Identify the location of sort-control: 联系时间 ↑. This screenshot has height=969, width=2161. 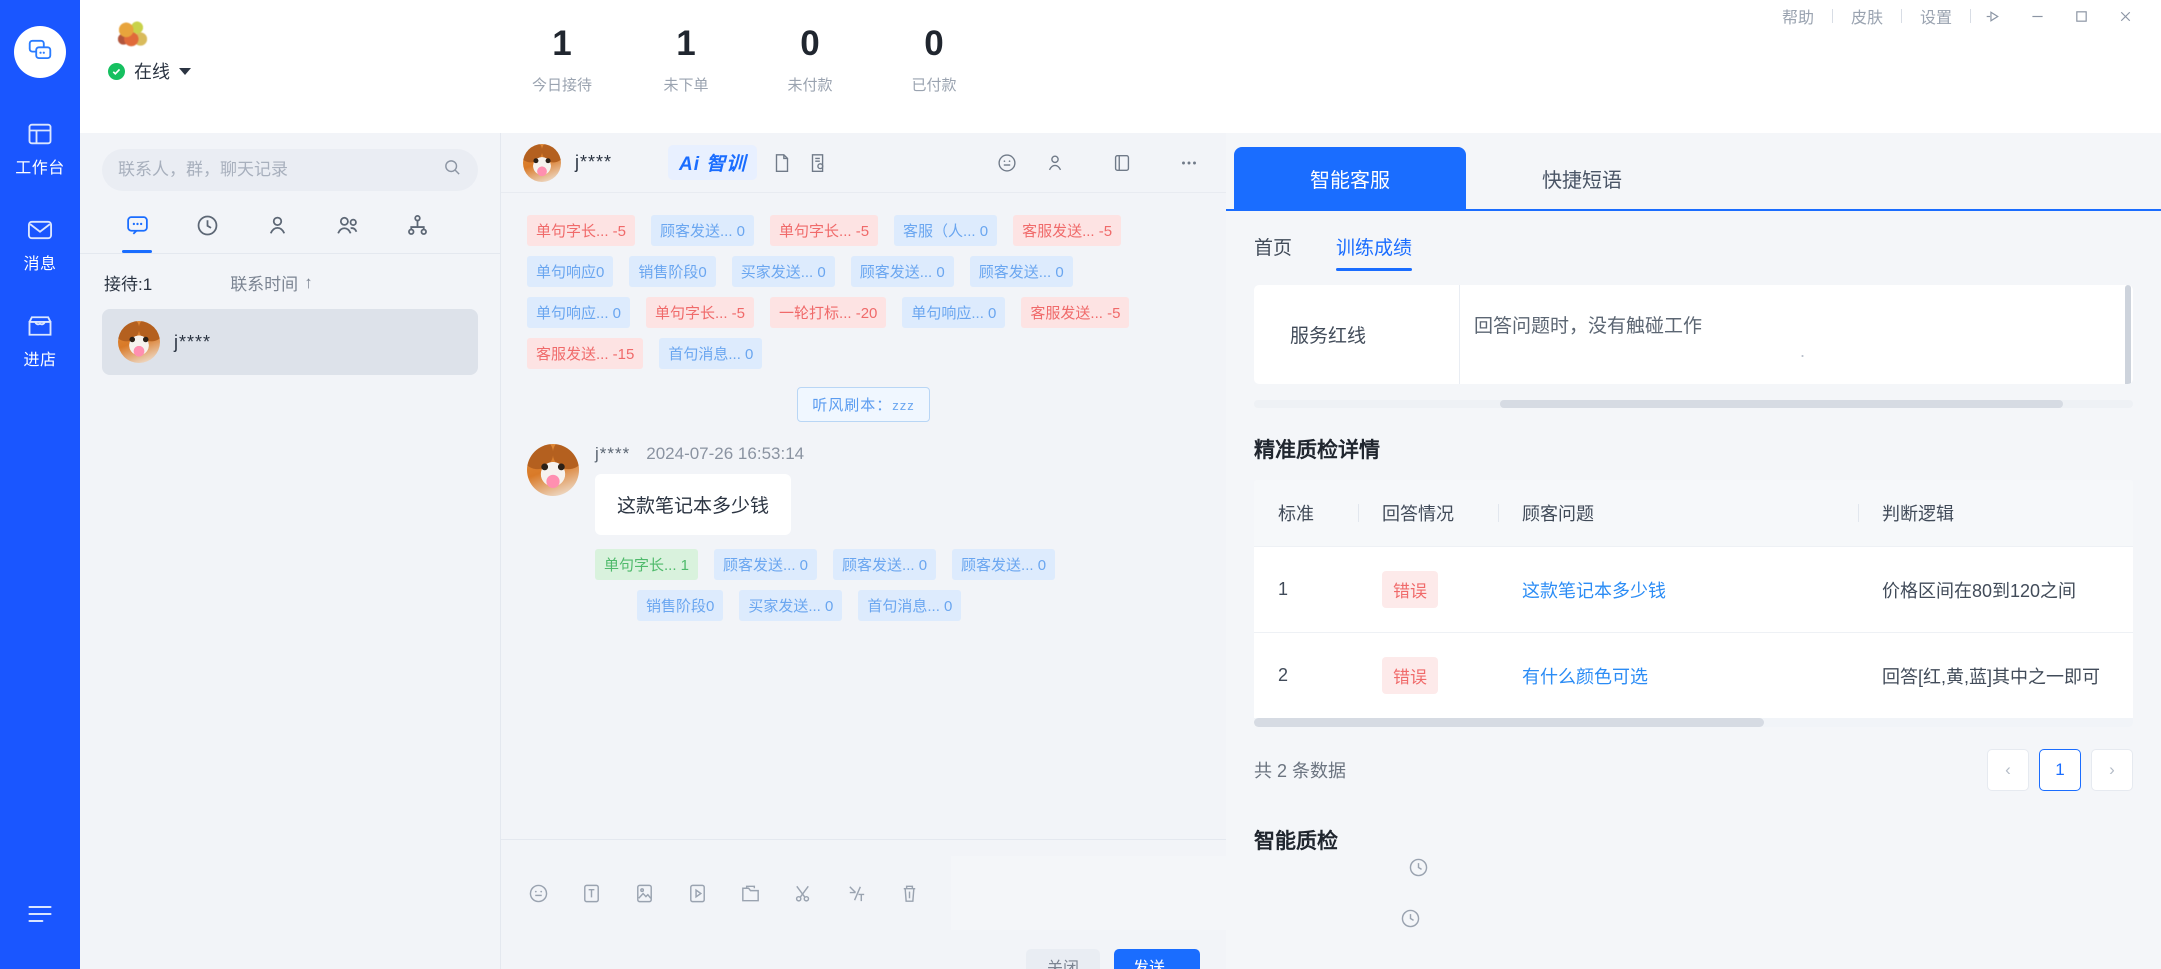
(280, 282).